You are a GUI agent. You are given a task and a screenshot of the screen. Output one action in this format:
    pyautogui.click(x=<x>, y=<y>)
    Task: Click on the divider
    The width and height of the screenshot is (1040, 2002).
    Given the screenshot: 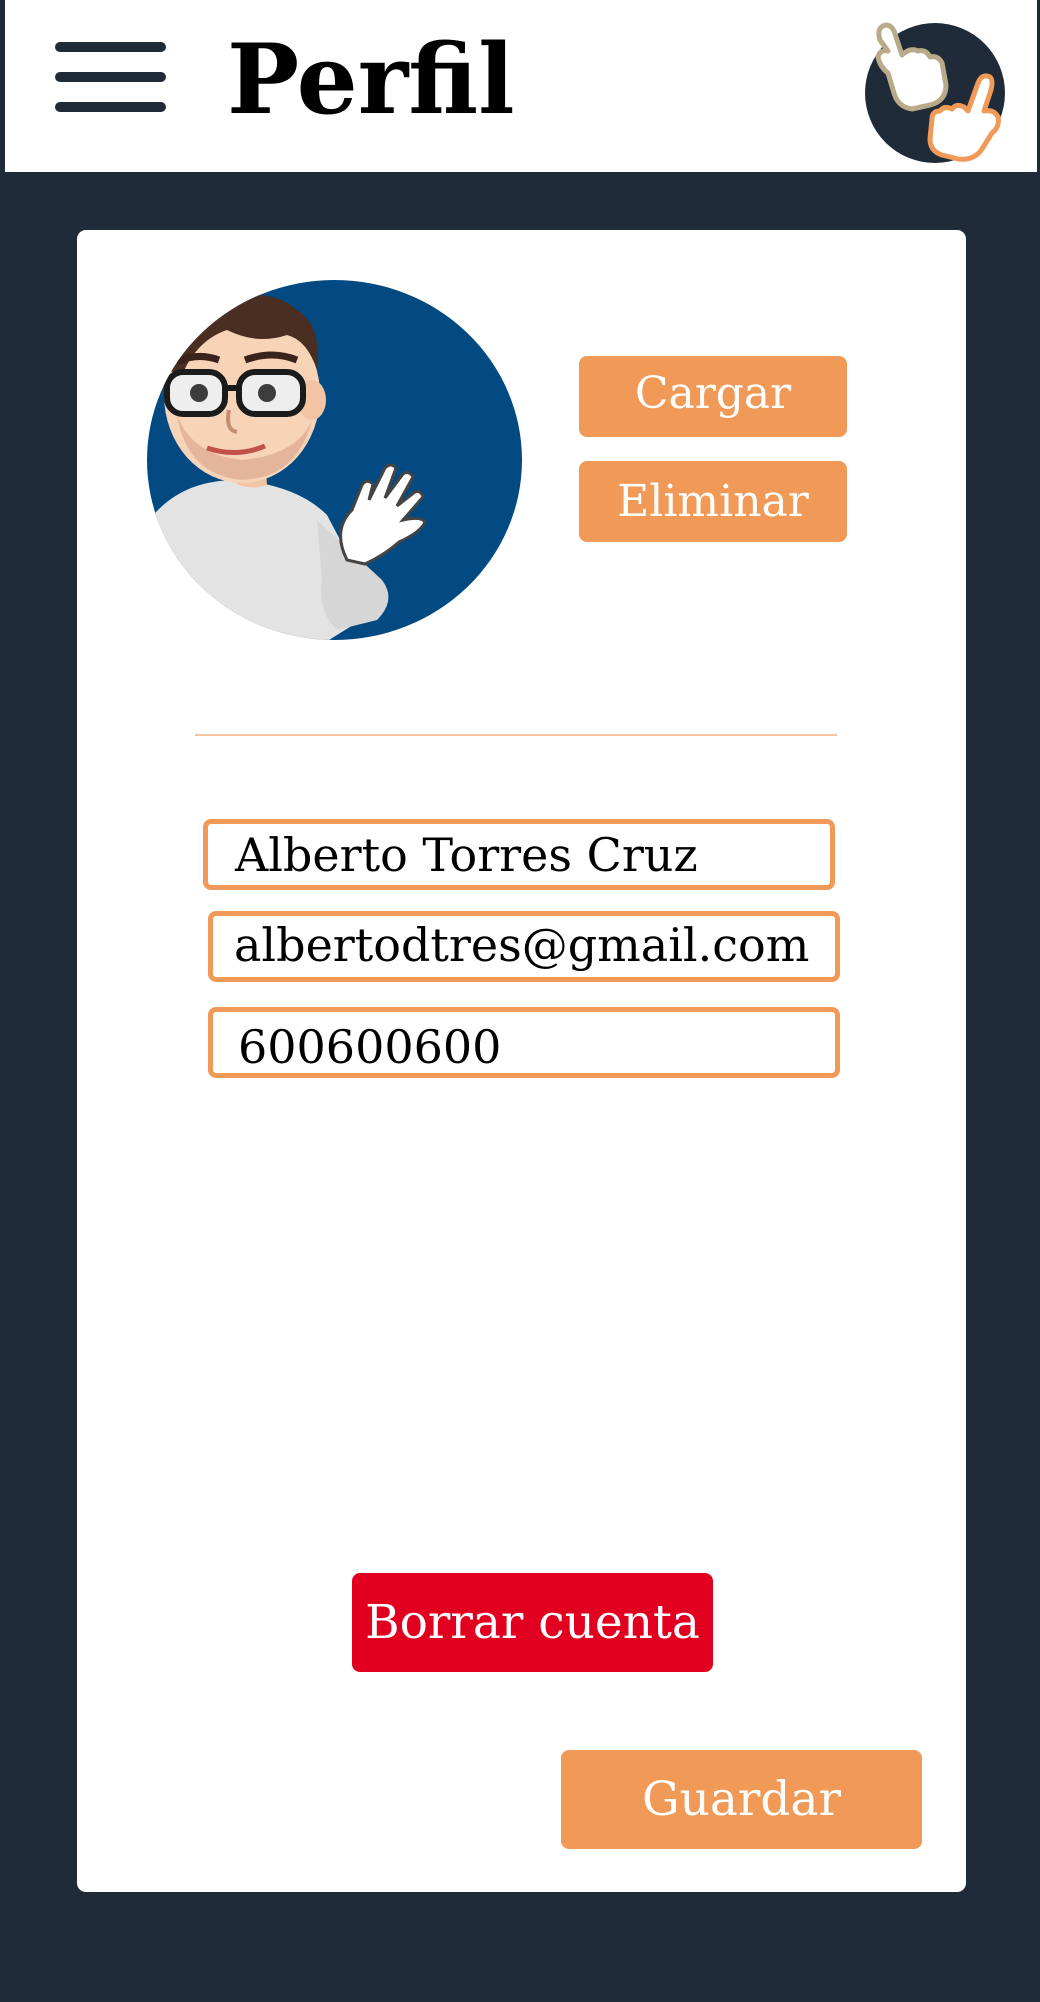 What is the action you would take?
    pyautogui.click(x=516, y=735)
    